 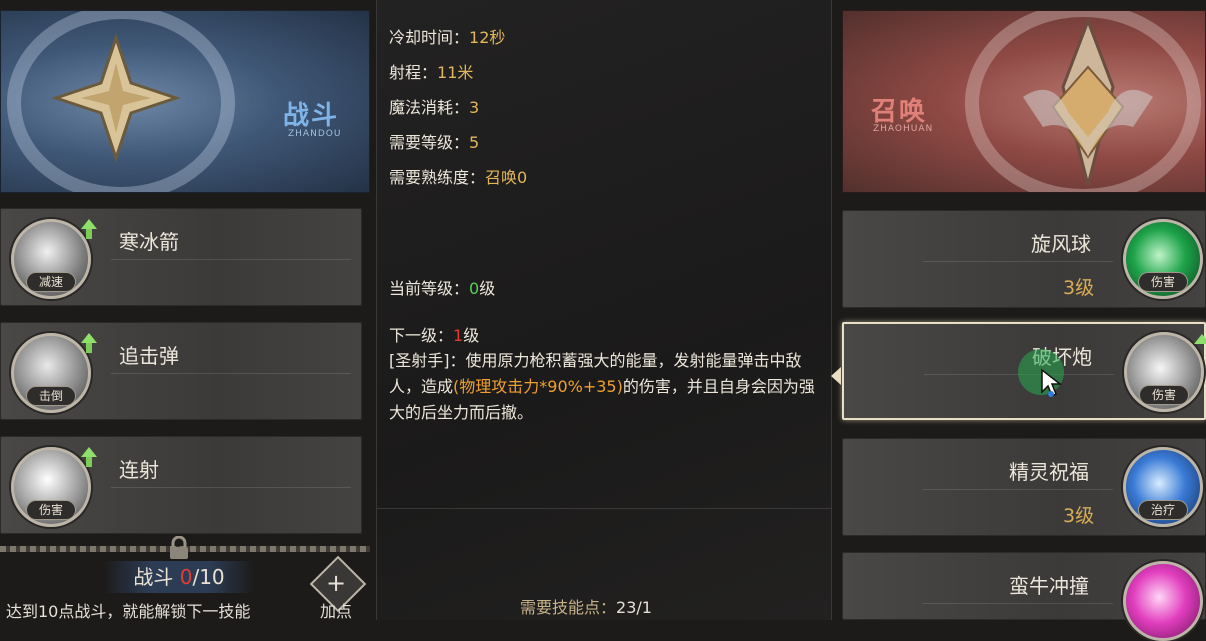 What do you see at coordinates (487, 288) in the screenshot?
I see `current-level-unit: 级` at bounding box center [487, 288].